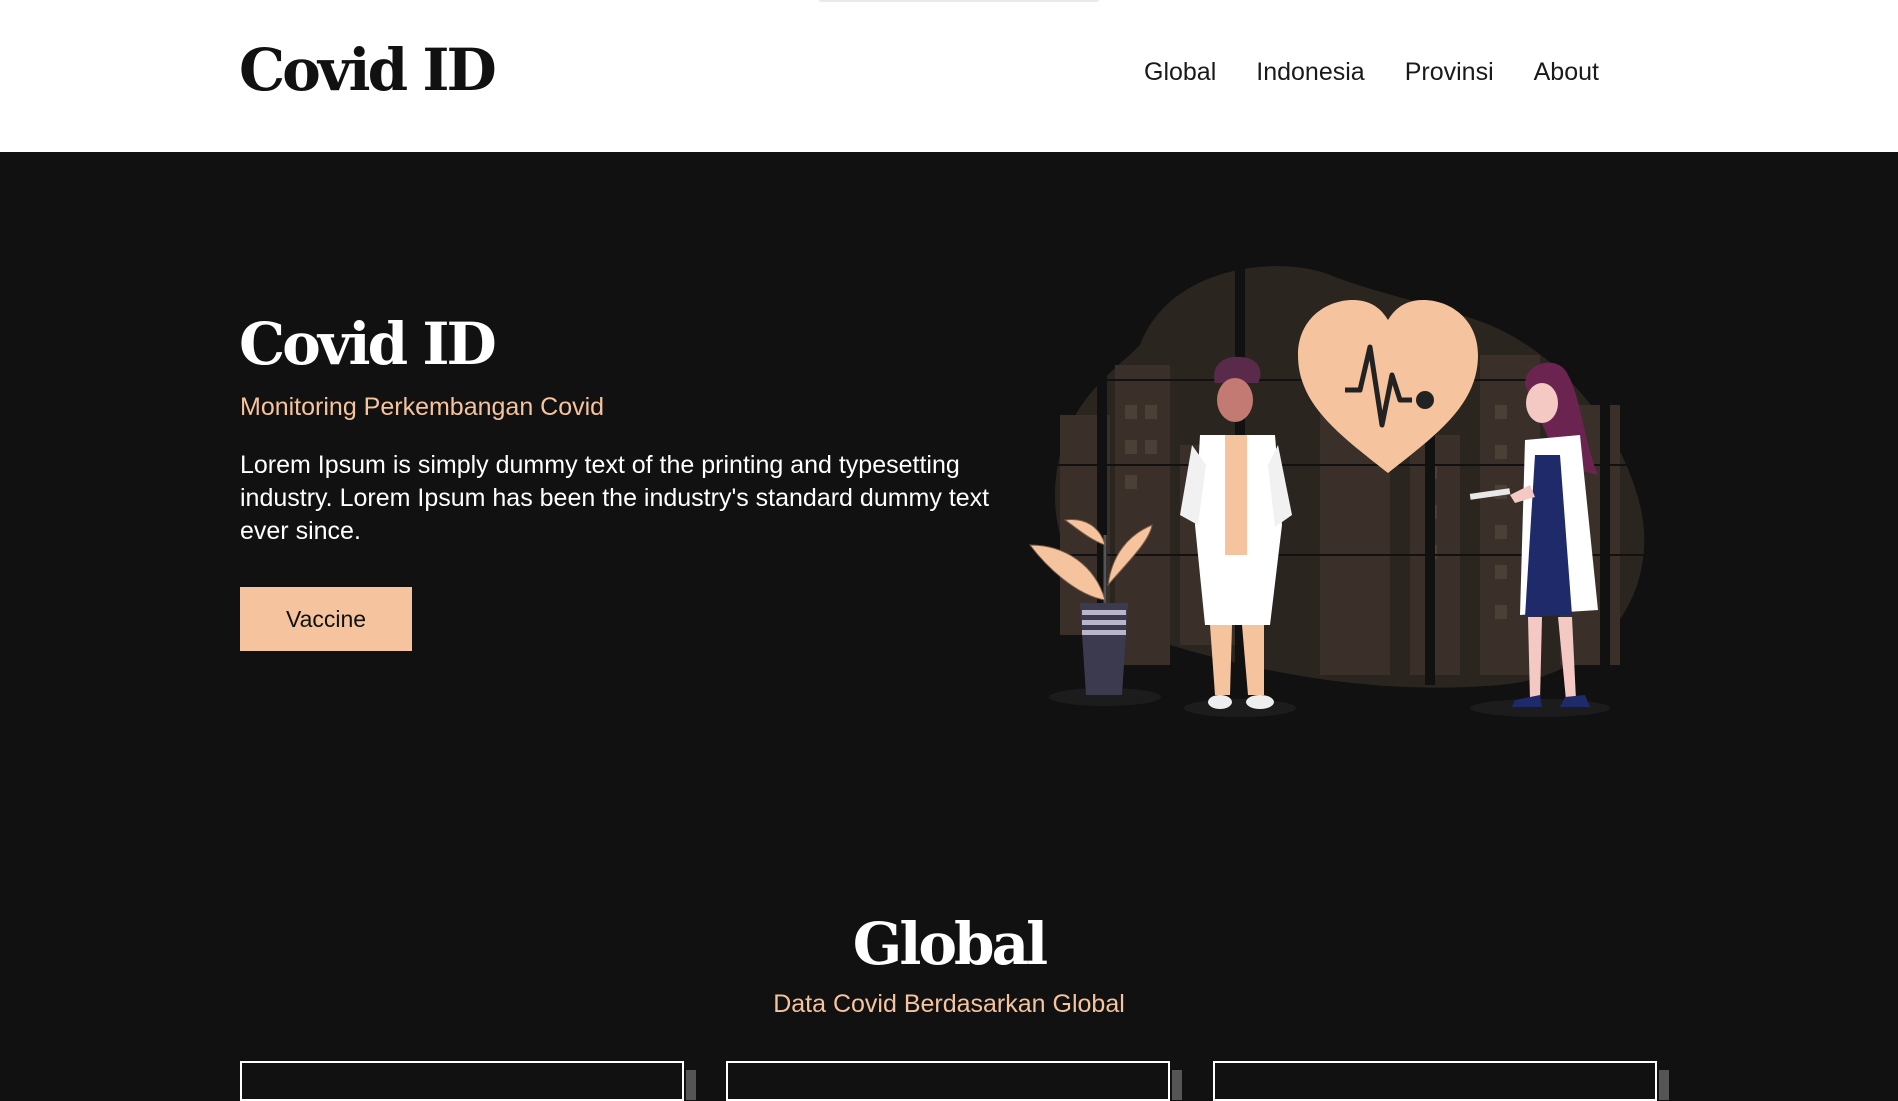 This screenshot has width=1898, height=1101. I want to click on stat-card-1-shadow, so click(691, 1085).